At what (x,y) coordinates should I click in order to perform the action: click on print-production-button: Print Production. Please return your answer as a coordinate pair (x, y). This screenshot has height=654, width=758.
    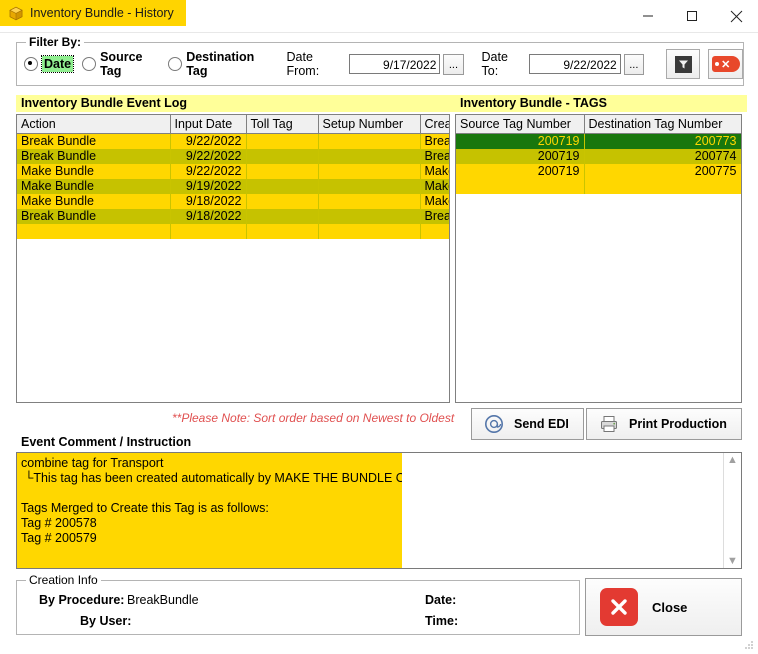
    Looking at the image, I should click on (664, 424).